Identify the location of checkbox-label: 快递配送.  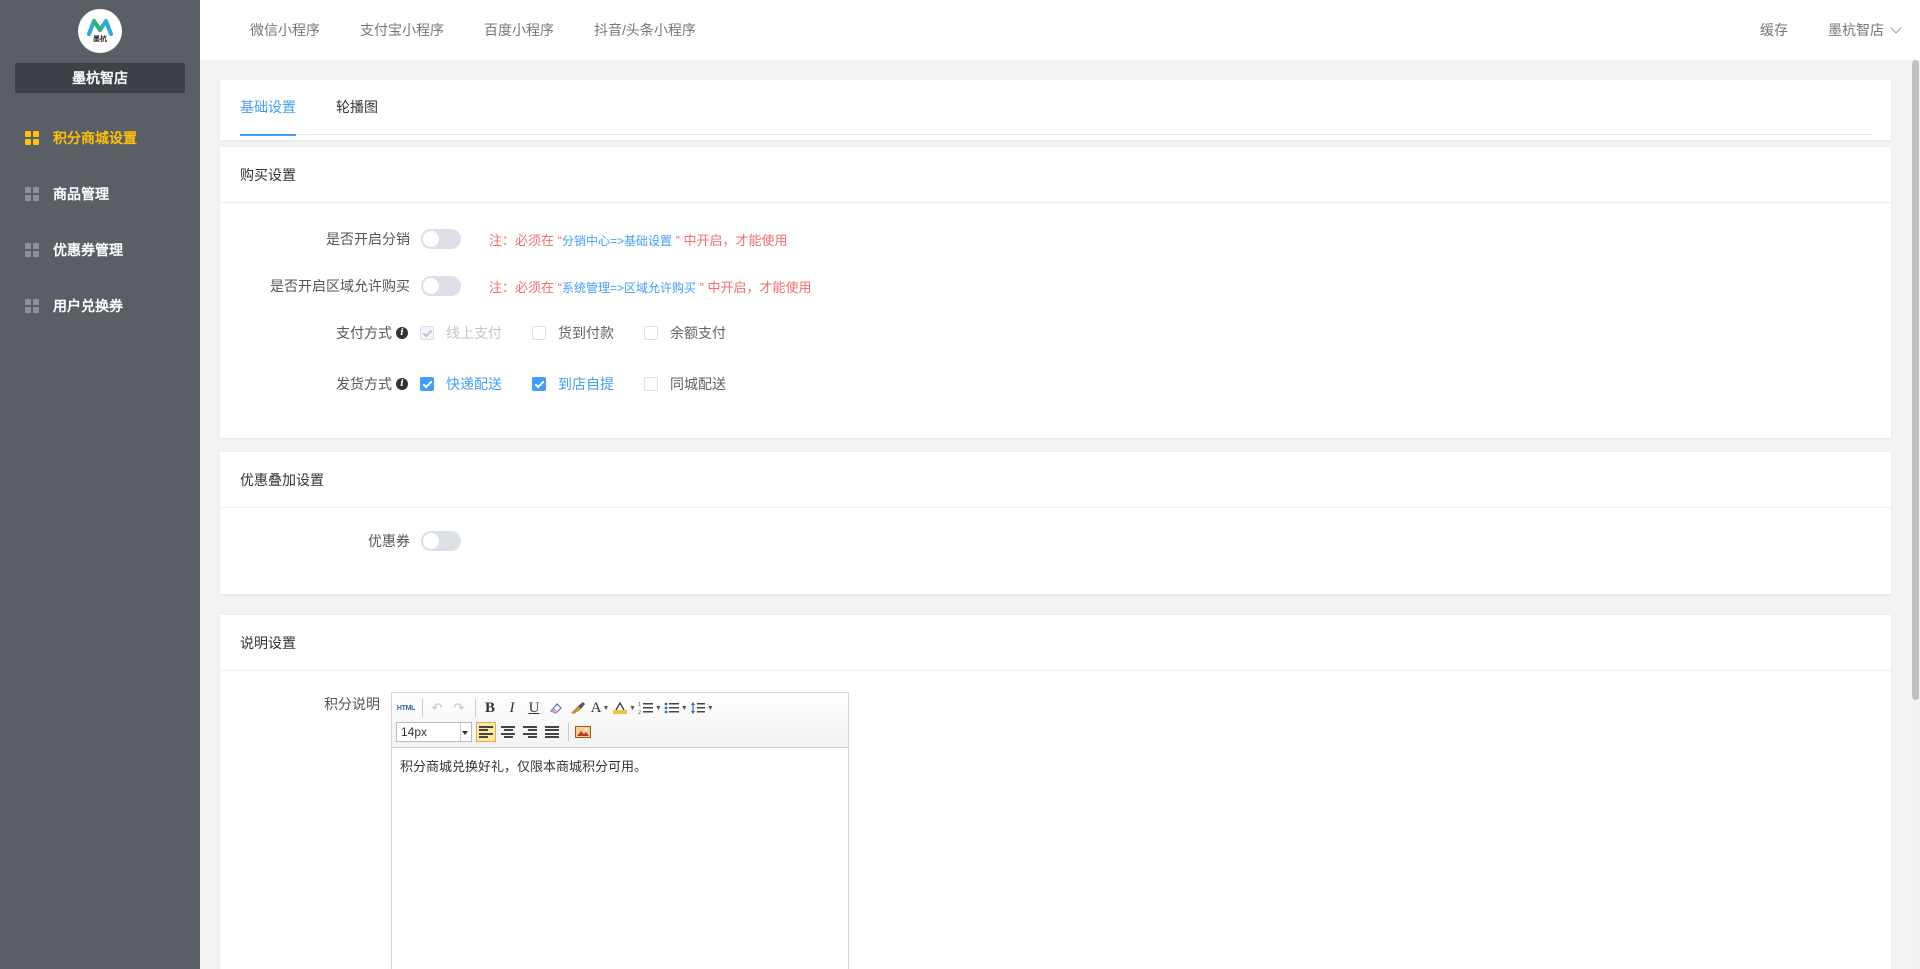
(474, 384).